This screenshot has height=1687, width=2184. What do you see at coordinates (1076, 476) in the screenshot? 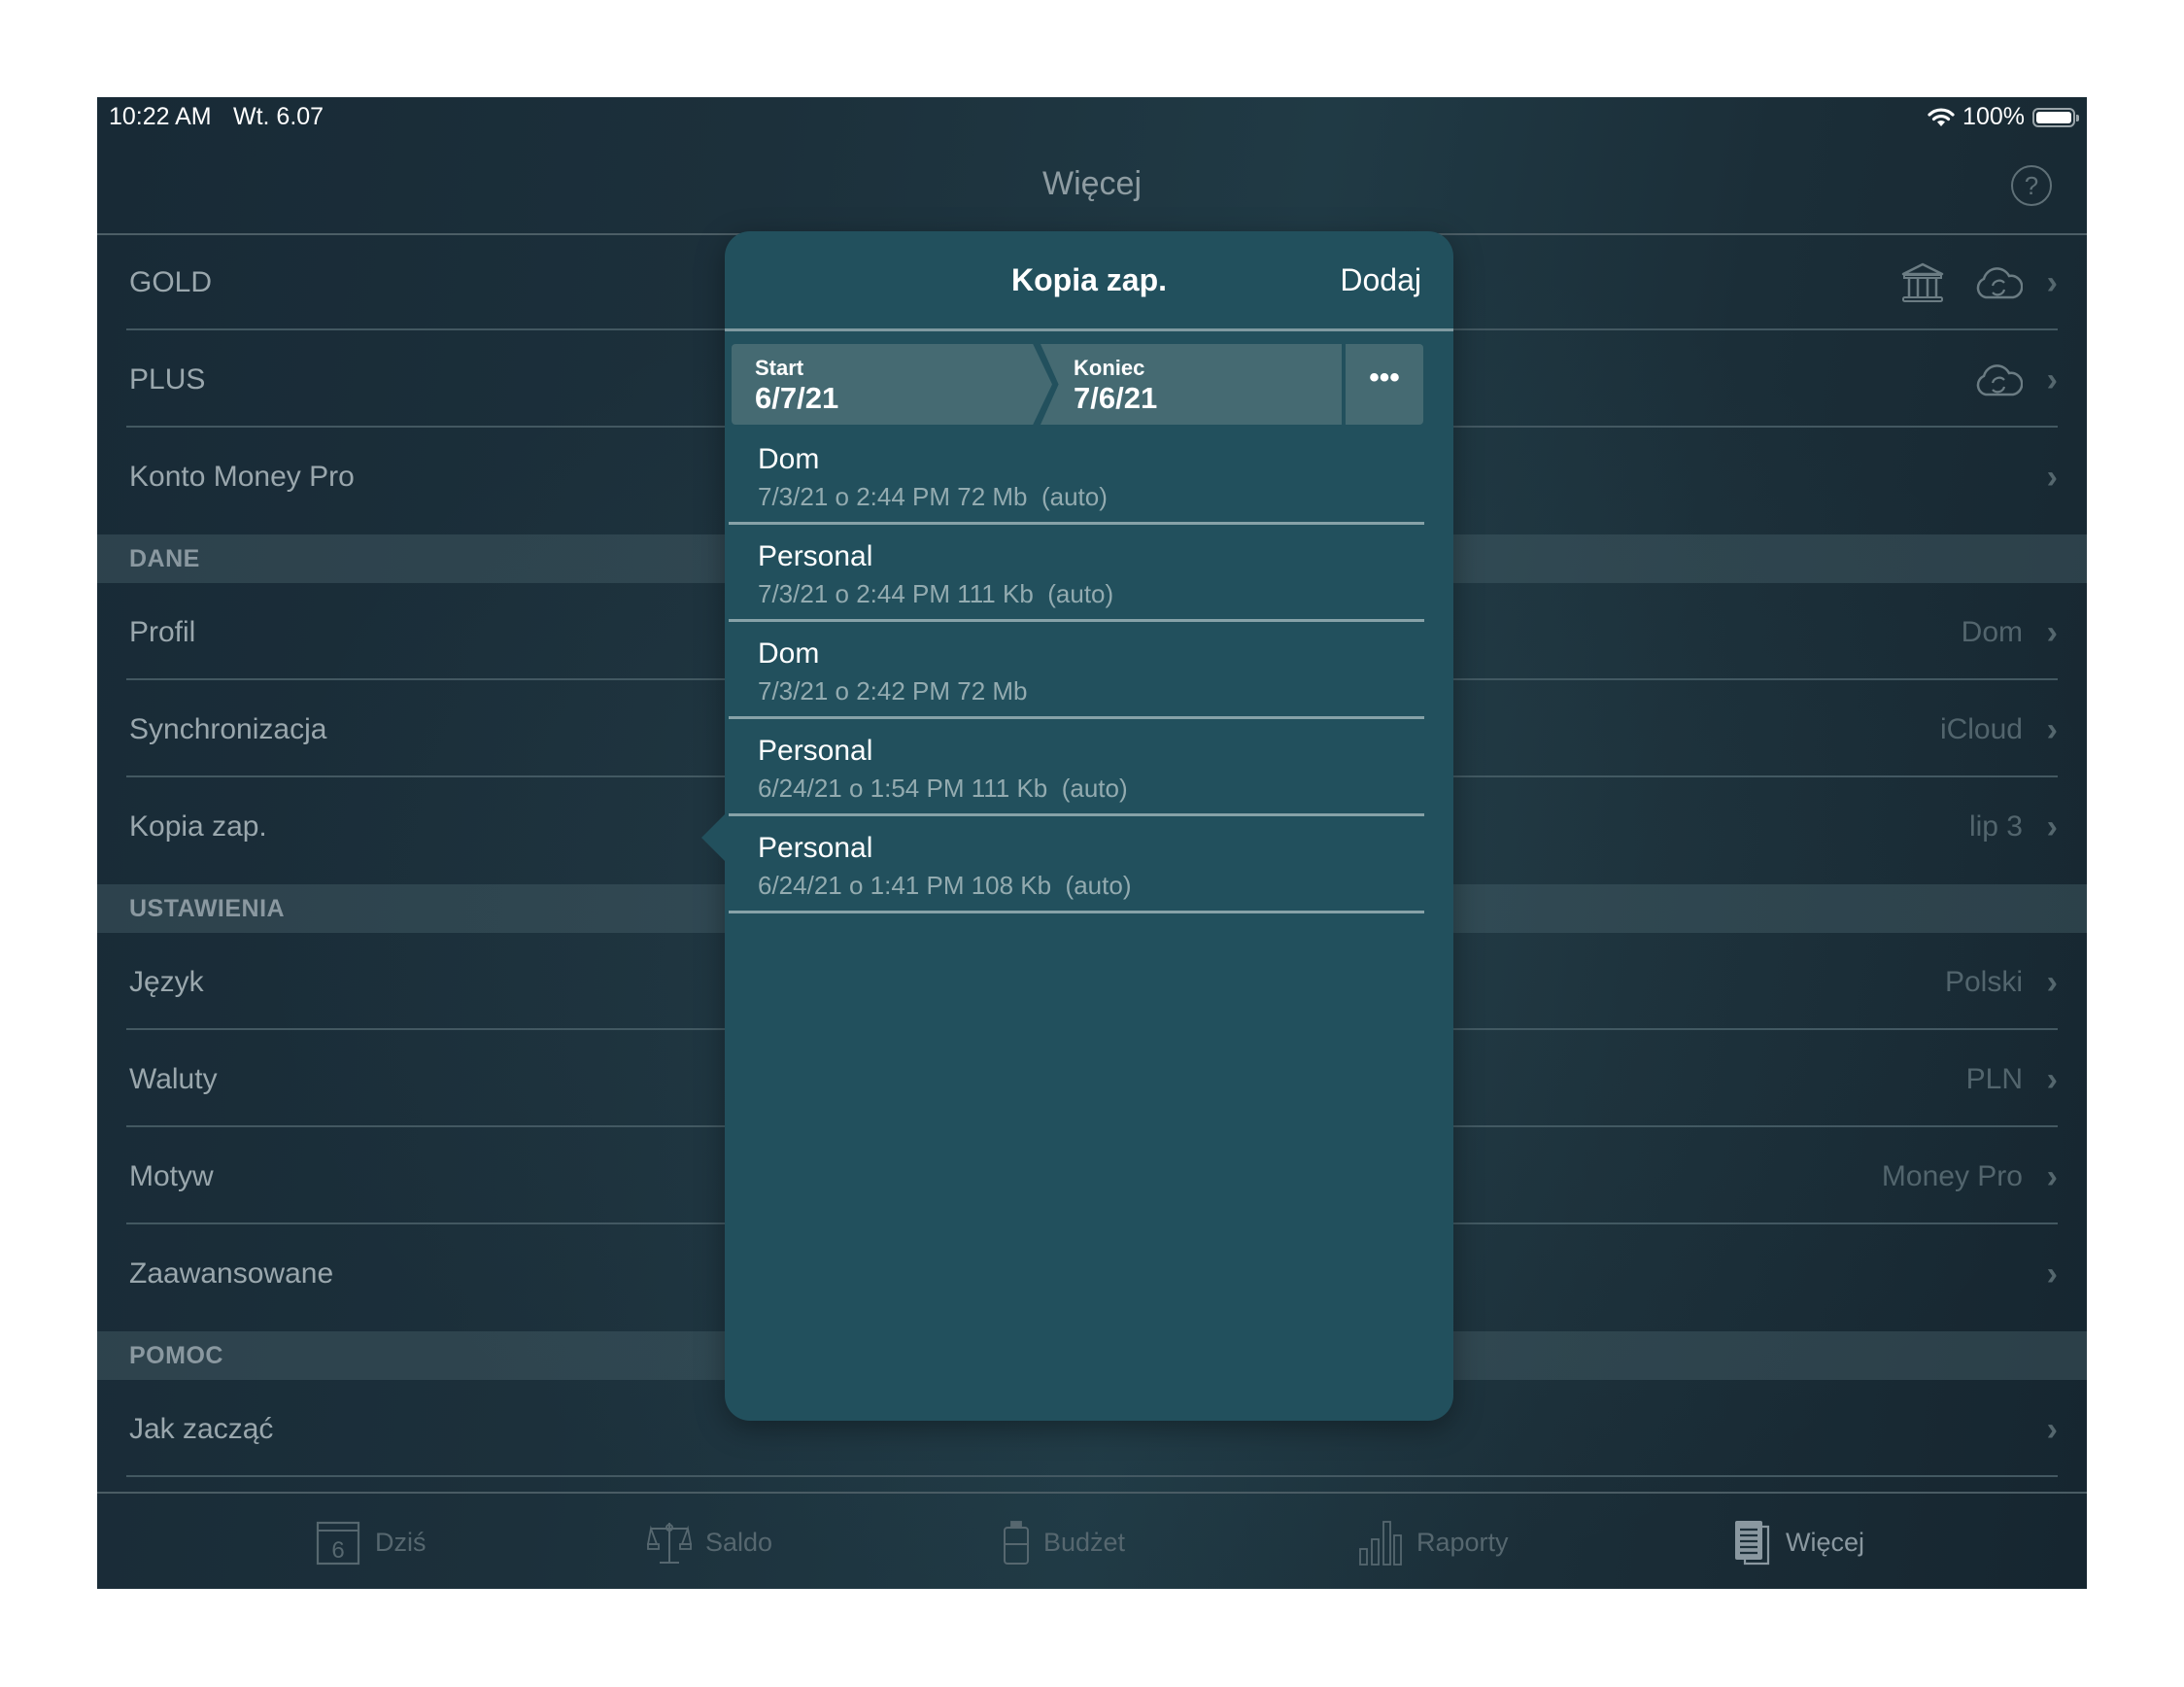
I see `backup-list-item: Dom 7/3/21 o 2:44 PM 72 Mb (auto)` at bounding box center [1076, 476].